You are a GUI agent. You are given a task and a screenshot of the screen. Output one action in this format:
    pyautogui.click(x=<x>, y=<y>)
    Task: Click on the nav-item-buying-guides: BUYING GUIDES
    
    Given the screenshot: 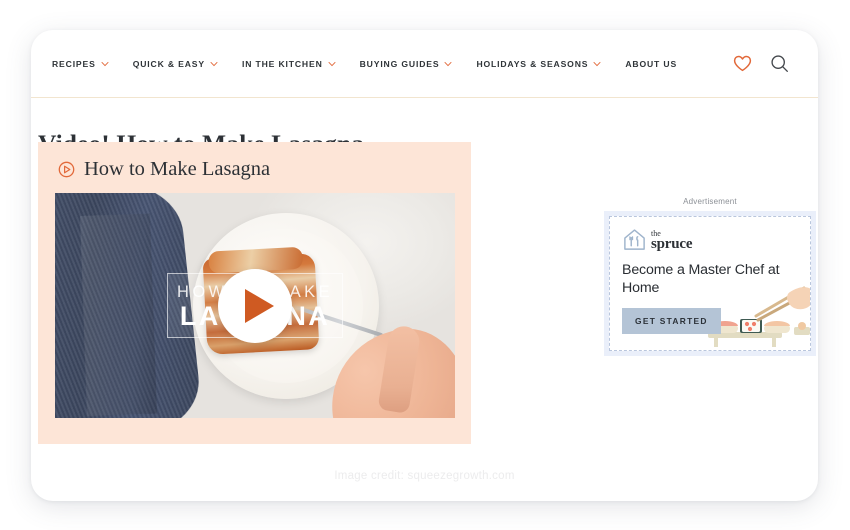 What is the action you would take?
    pyautogui.click(x=406, y=64)
    